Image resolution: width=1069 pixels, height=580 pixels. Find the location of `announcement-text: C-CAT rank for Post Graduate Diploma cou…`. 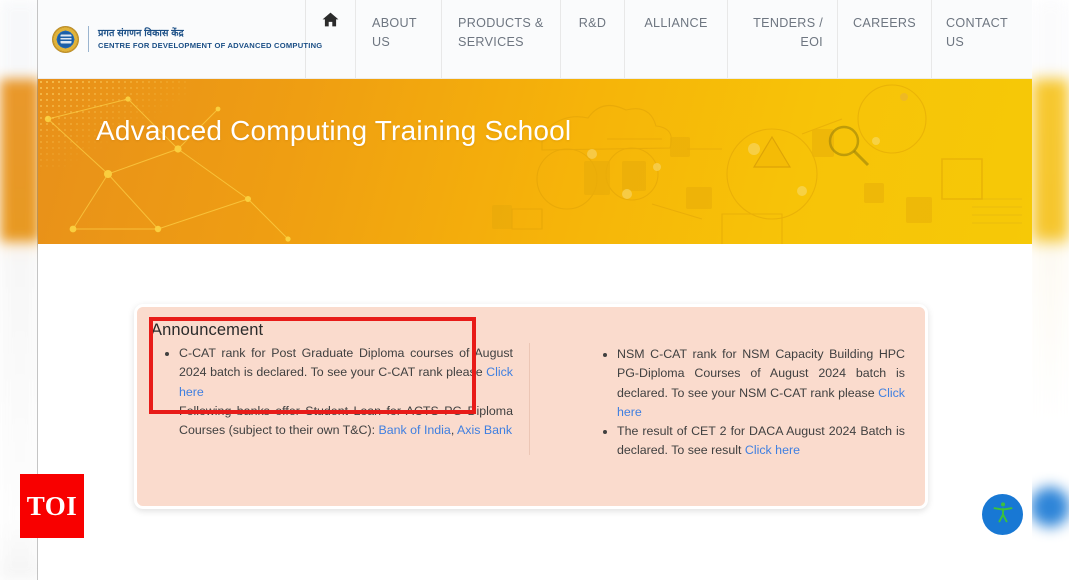

announcement-text: C-CAT rank for Post Graduate Diploma cou… is located at coordinates (346, 363).